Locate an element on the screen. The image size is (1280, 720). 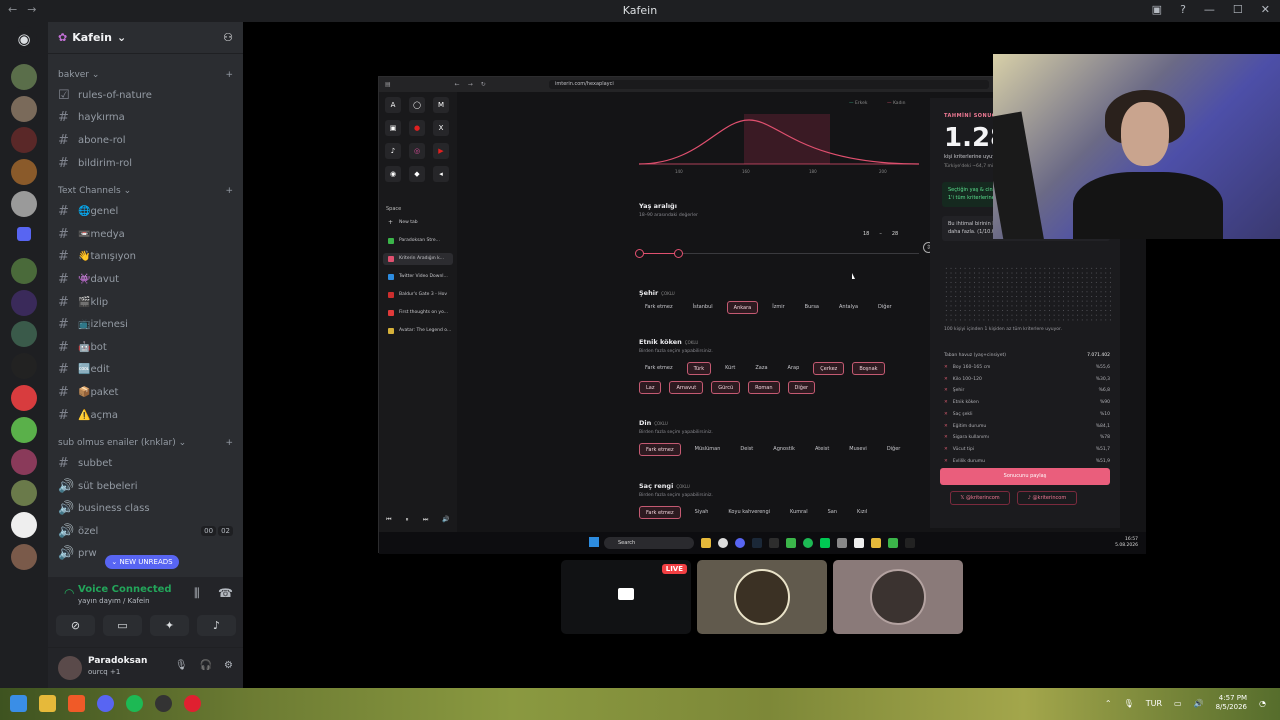
criteria-row: ✕ Boy 160–165 cm %55,6 is located at coordinates (1027, 367).